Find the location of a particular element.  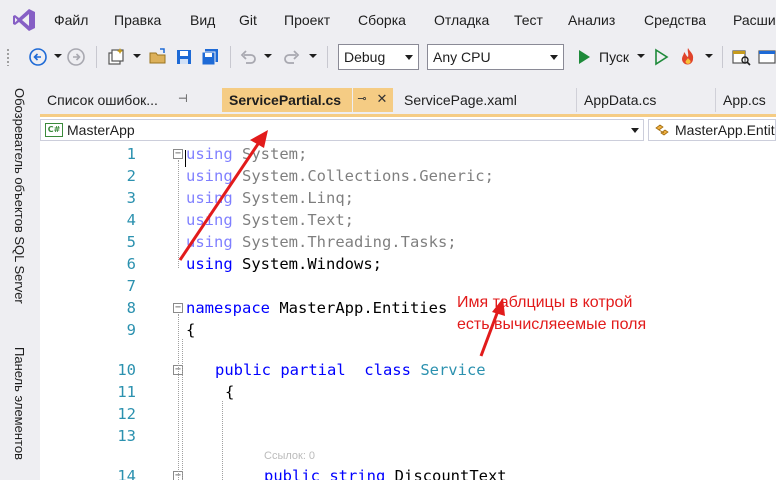

line-number: 13 is located at coordinates (126, 436).